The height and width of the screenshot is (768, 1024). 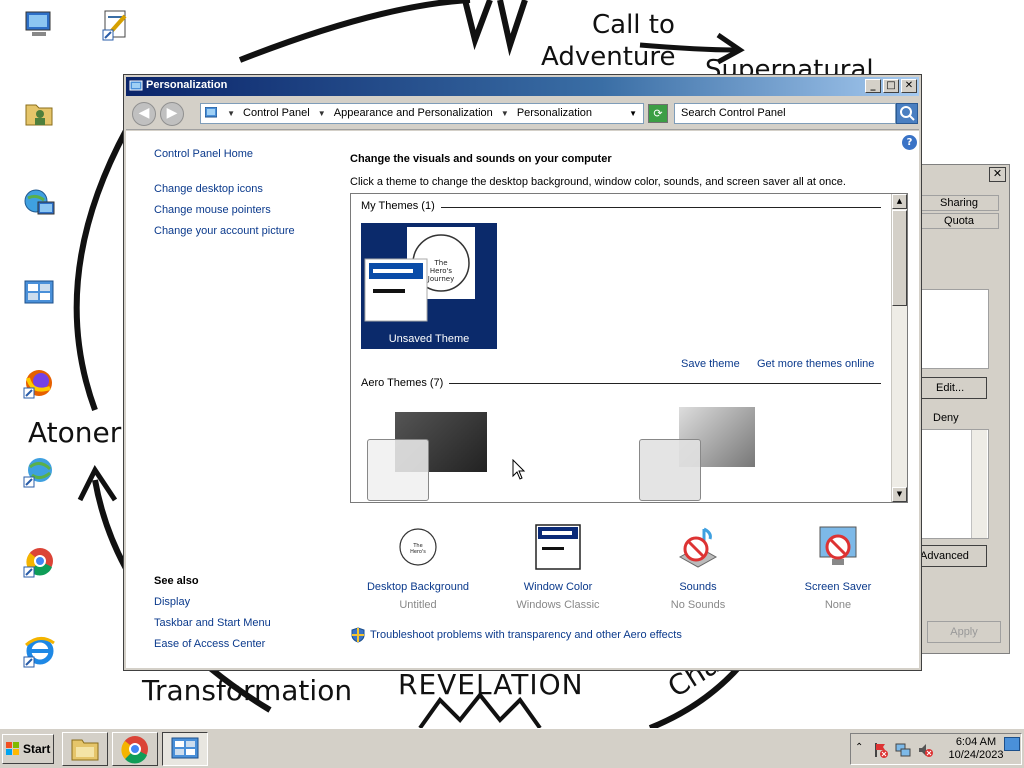 What do you see at coordinates (944, 556) in the screenshot?
I see `advanced-button-label: Advanced` at bounding box center [944, 556].